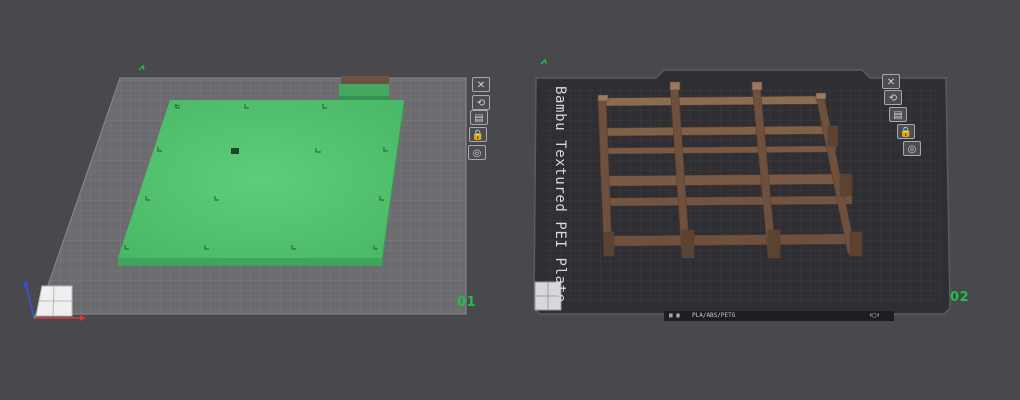  Describe the element at coordinates (467, 302) in the screenshot. I see `plate-1-number: 01` at that location.